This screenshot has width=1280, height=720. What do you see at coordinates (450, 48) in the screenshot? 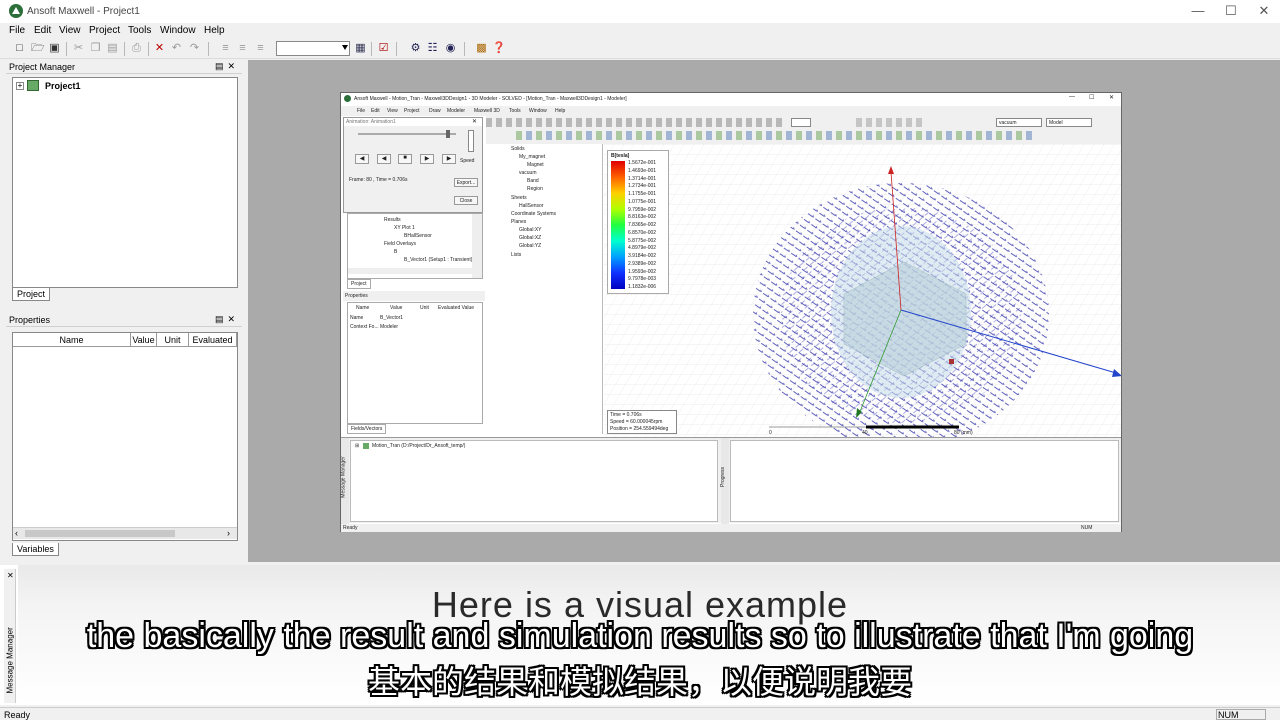
I see `fields-icon: ◉` at bounding box center [450, 48].